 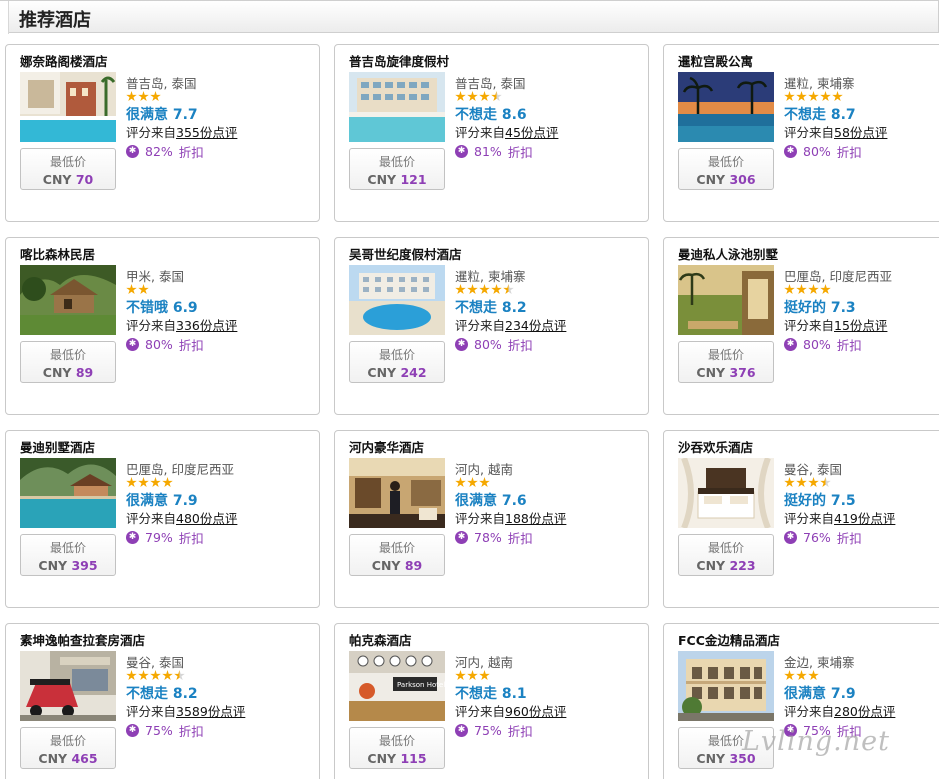 What do you see at coordinates (726, 179) in the screenshot?
I see `price-value: CNY 306` at bounding box center [726, 179].